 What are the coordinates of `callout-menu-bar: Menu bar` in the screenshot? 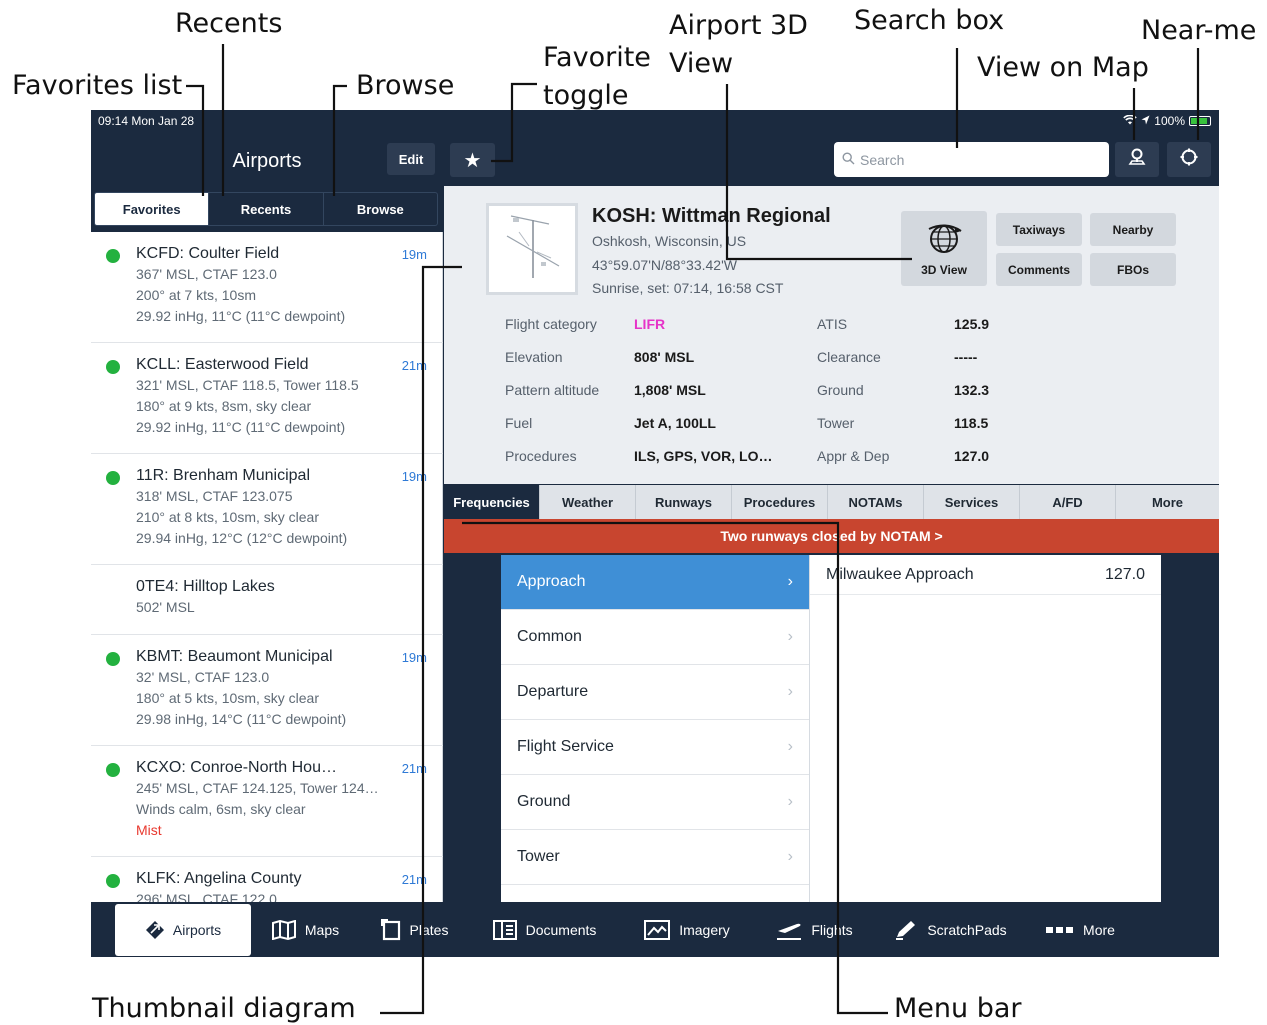 It's located at (958, 1008).